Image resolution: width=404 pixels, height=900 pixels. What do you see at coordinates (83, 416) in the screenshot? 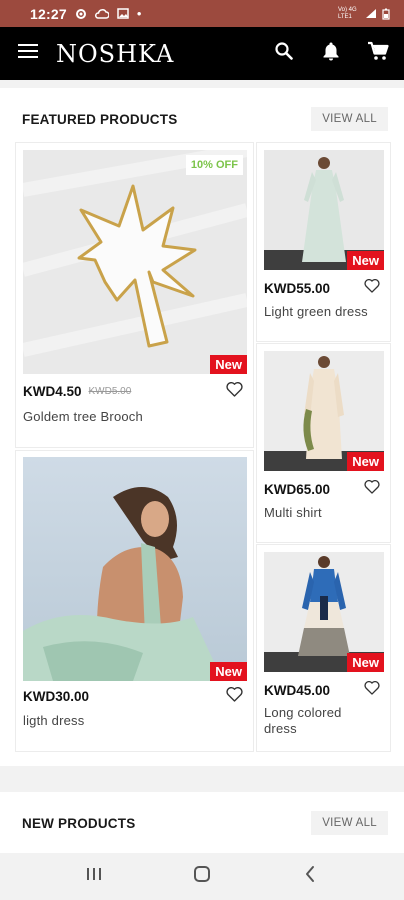
I see `product-name: Goldem tree Brooch` at bounding box center [83, 416].